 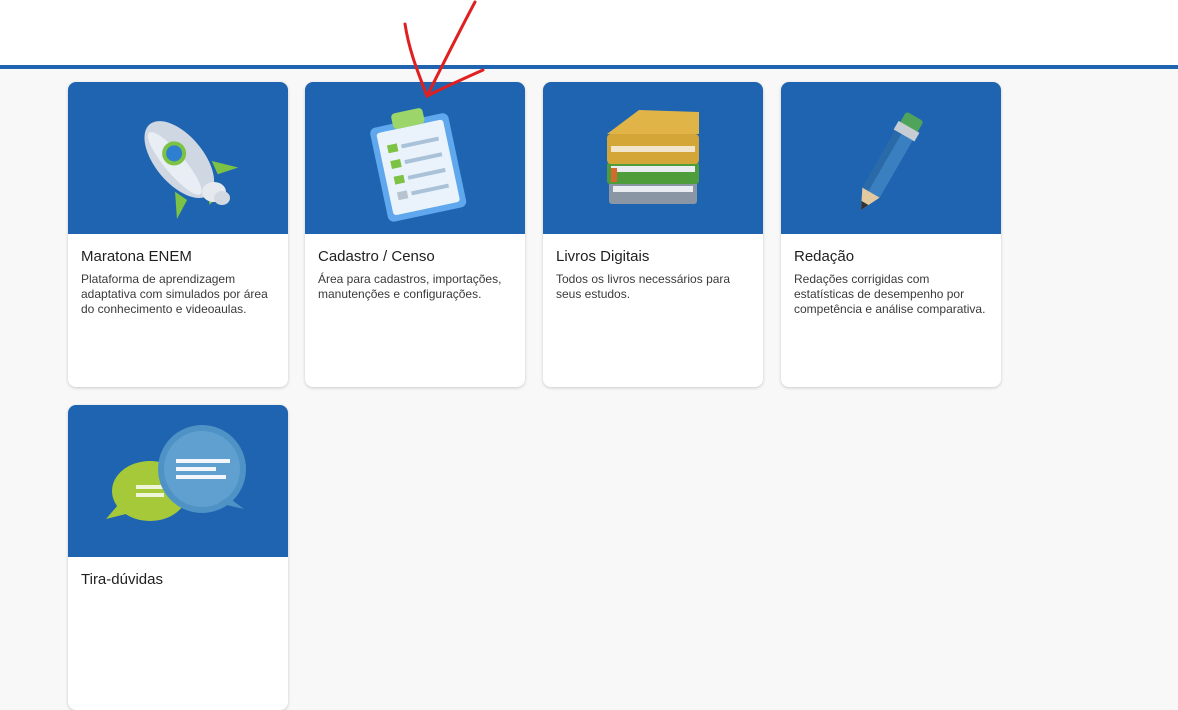 I want to click on books-stack-icon, so click(x=653, y=157).